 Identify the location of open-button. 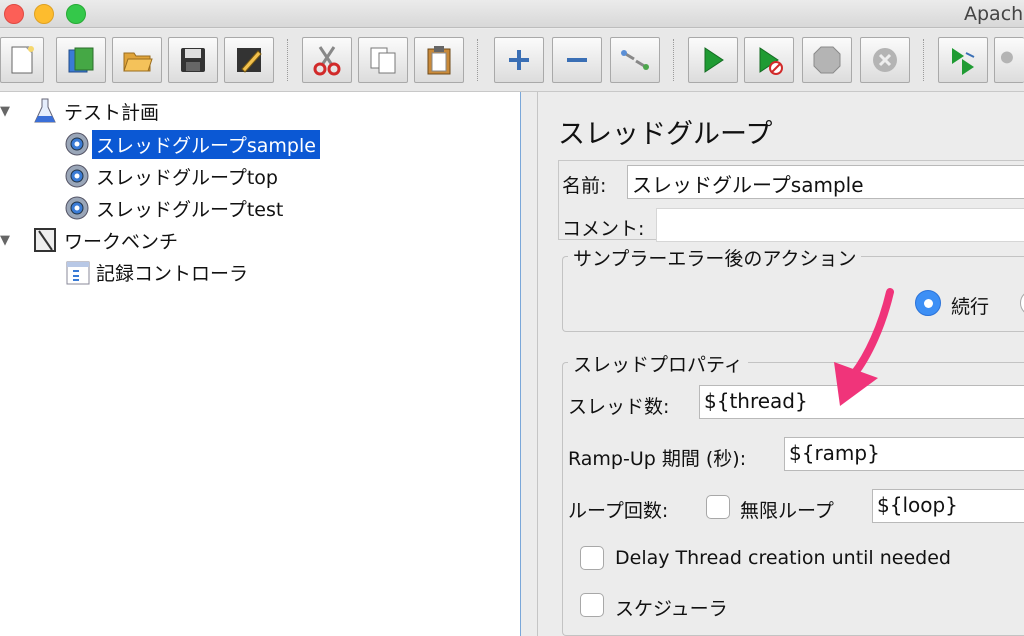
(137, 60).